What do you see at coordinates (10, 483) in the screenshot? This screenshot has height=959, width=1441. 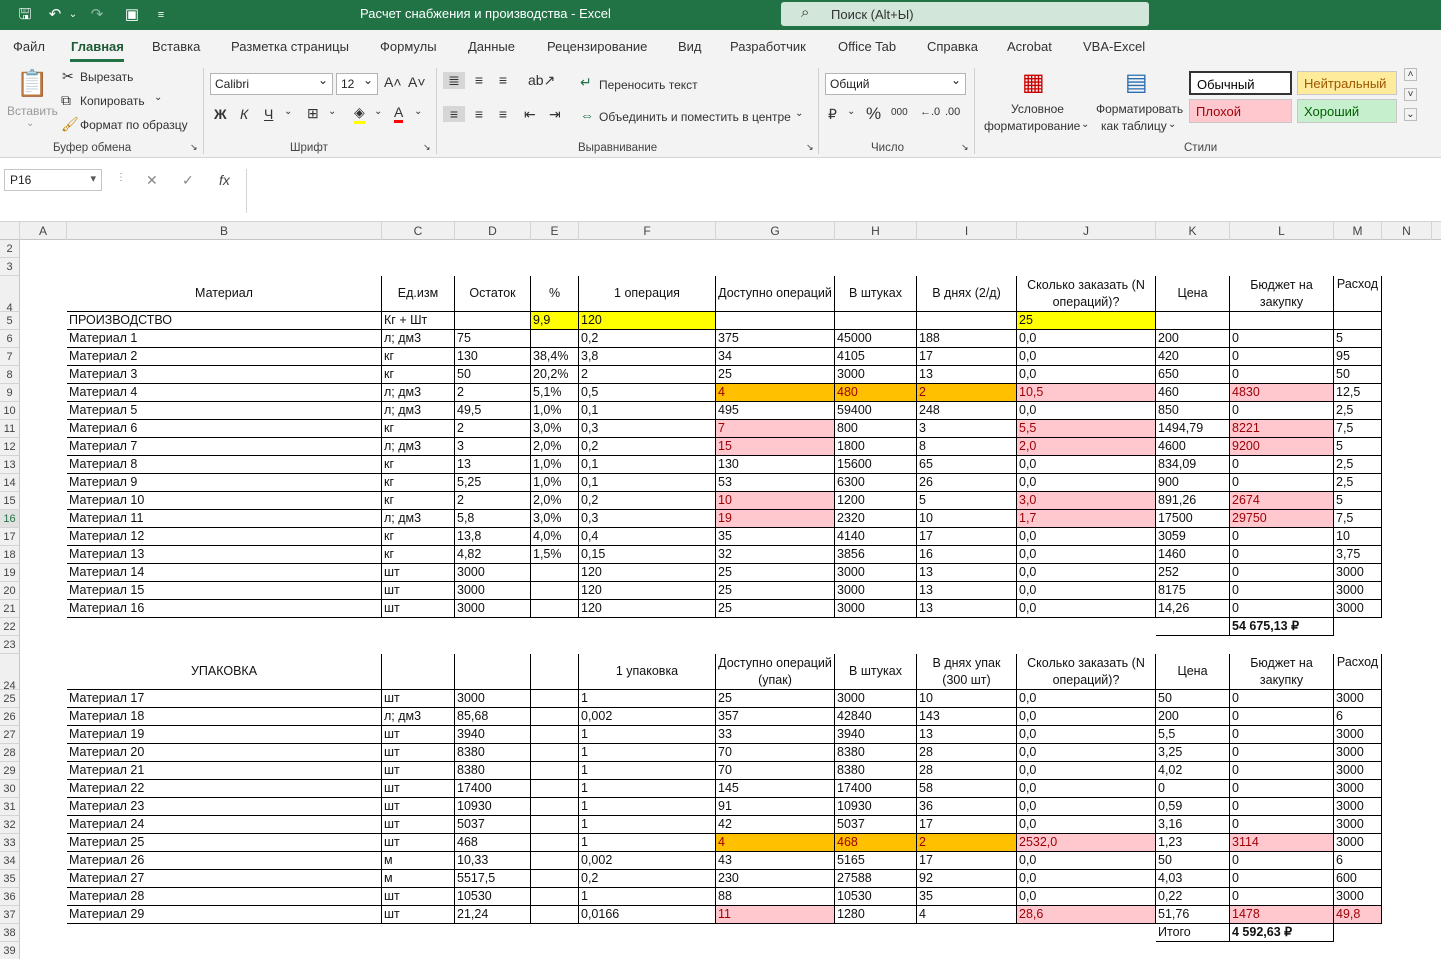 I see `row-header-14: 14` at bounding box center [10, 483].